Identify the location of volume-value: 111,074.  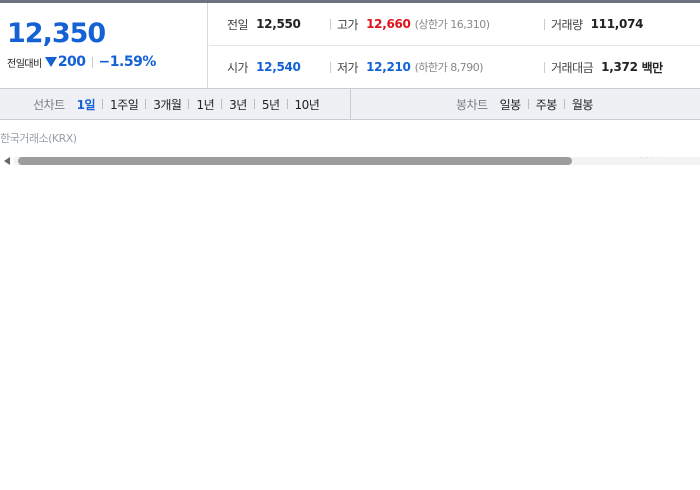
(617, 24).